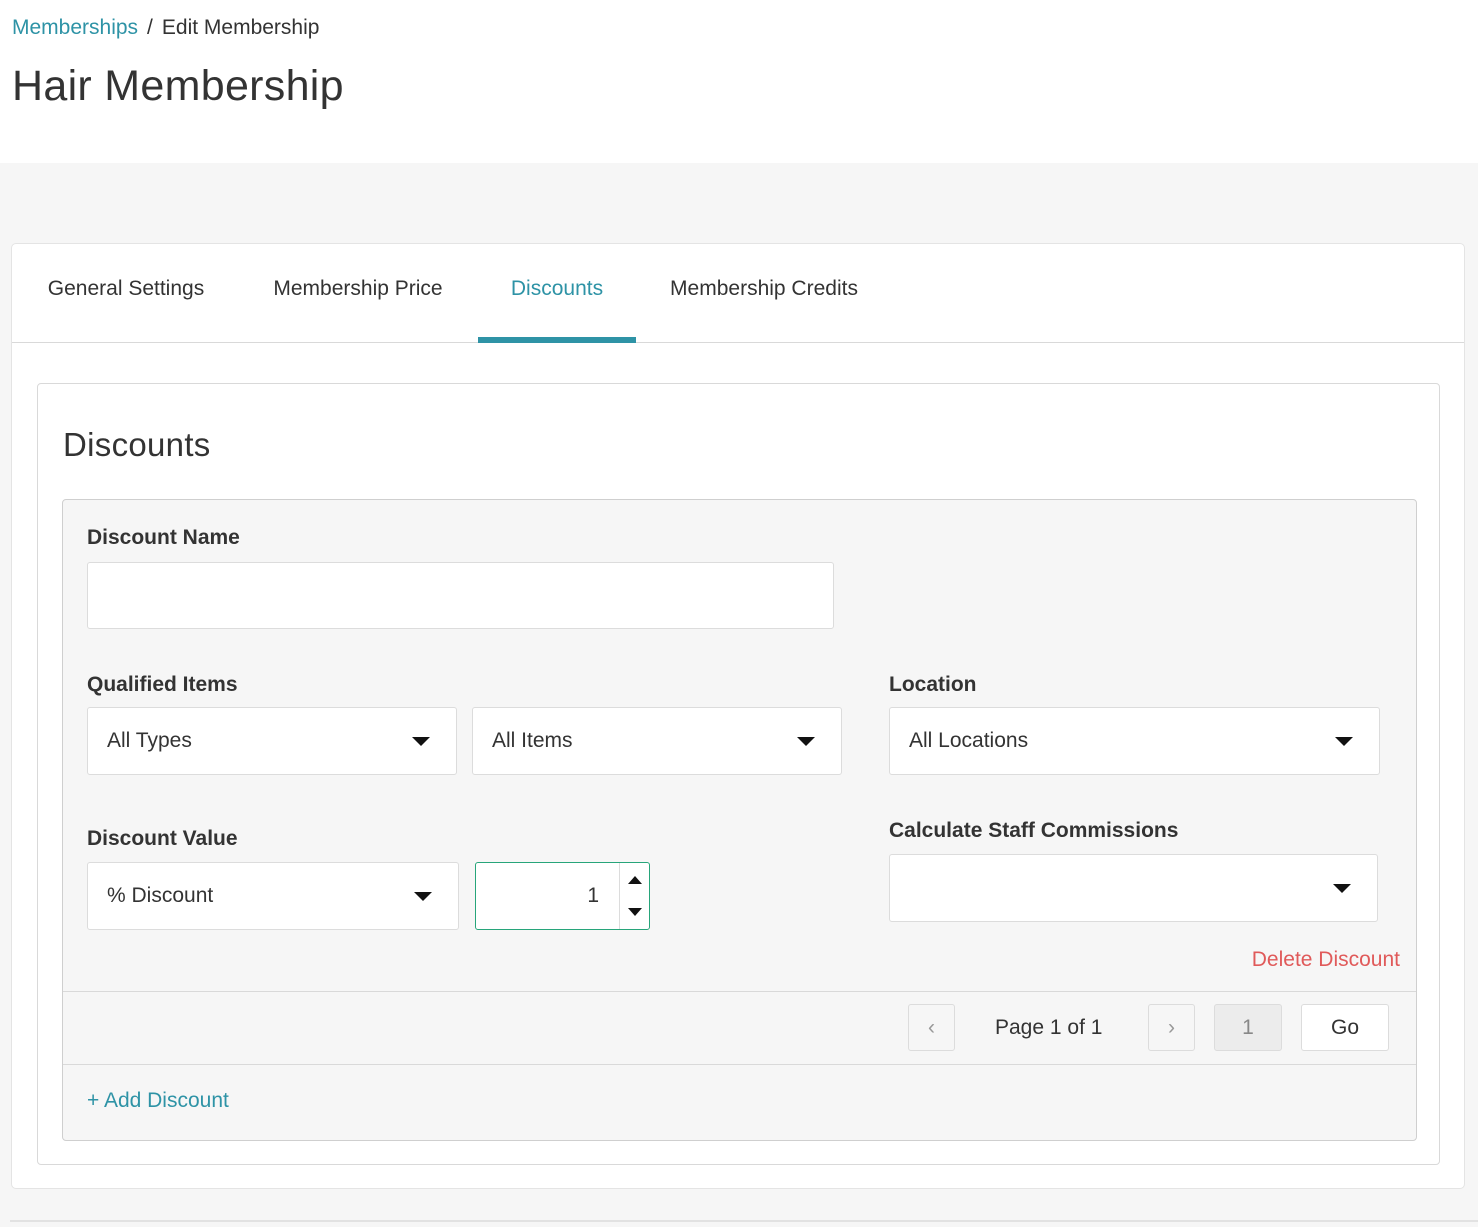  I want to click on next-page-button: ›, so click(1171, 1027).